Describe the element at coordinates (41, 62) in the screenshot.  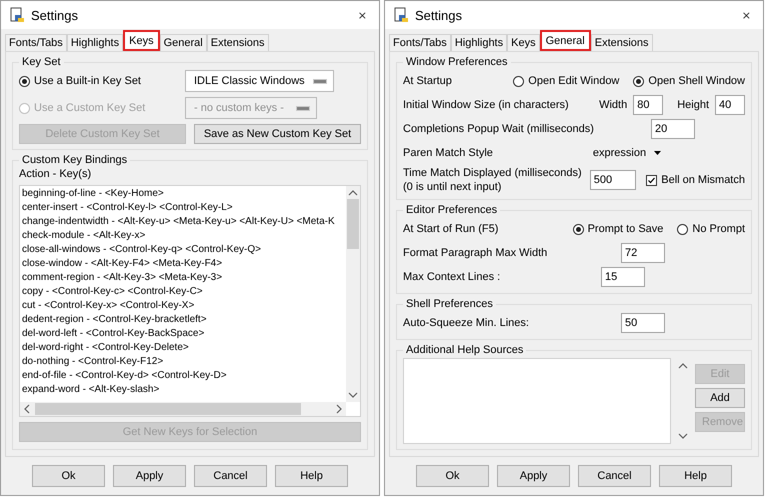
I see `group-title: Key Set` at that location.